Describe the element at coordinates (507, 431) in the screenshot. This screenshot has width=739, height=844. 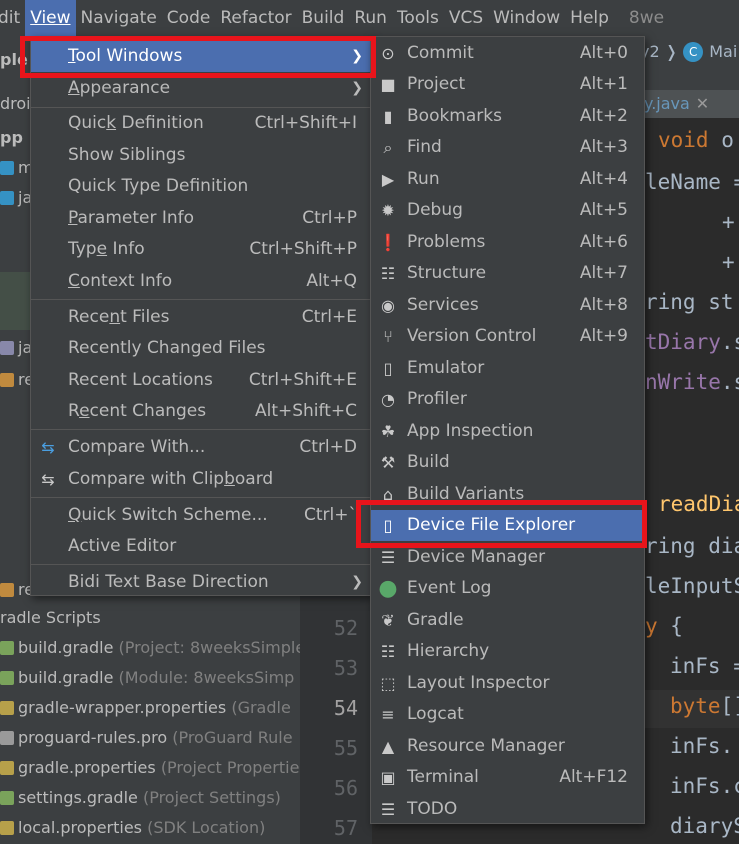
I see `menu-item-app-inspection: ☘ App Inspection` at that location.